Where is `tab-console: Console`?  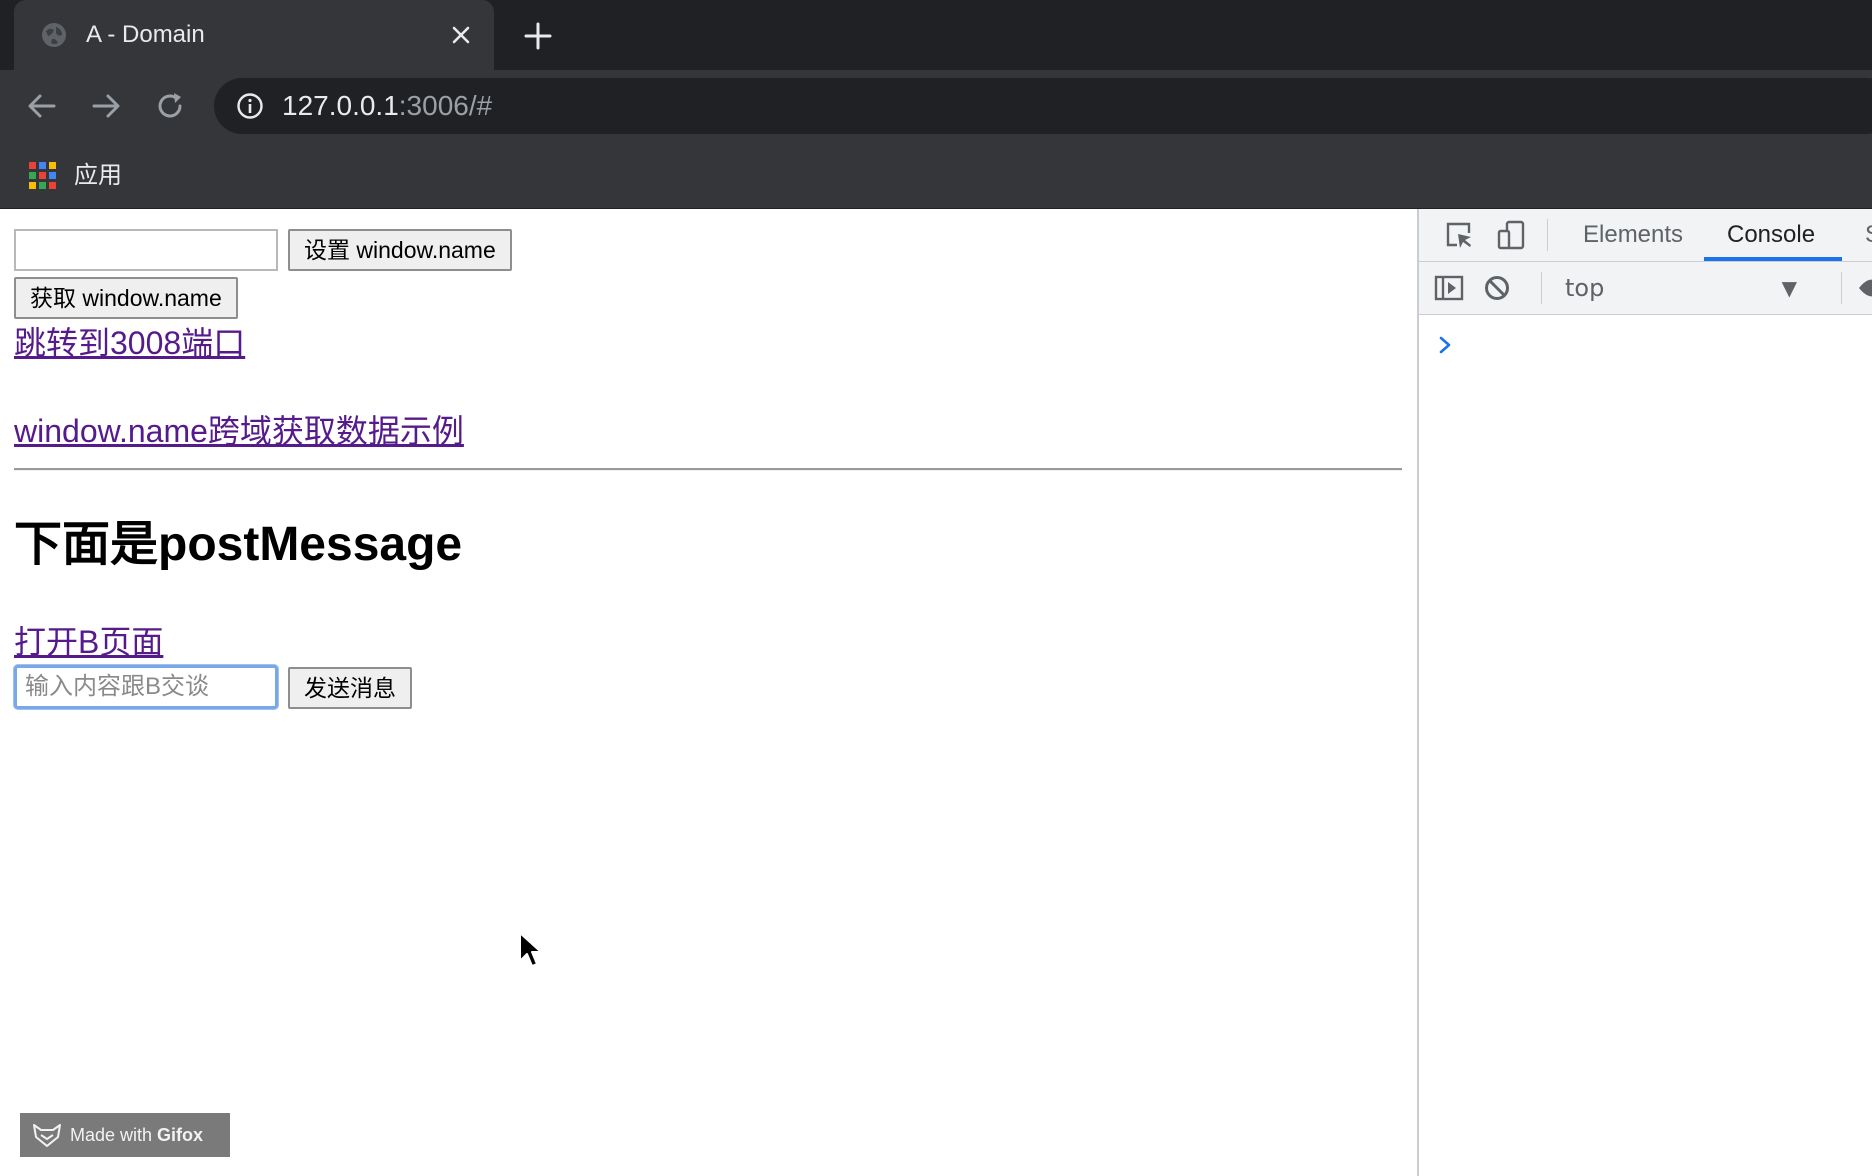
tab-console: Console is located at coordinates (1771, 235).